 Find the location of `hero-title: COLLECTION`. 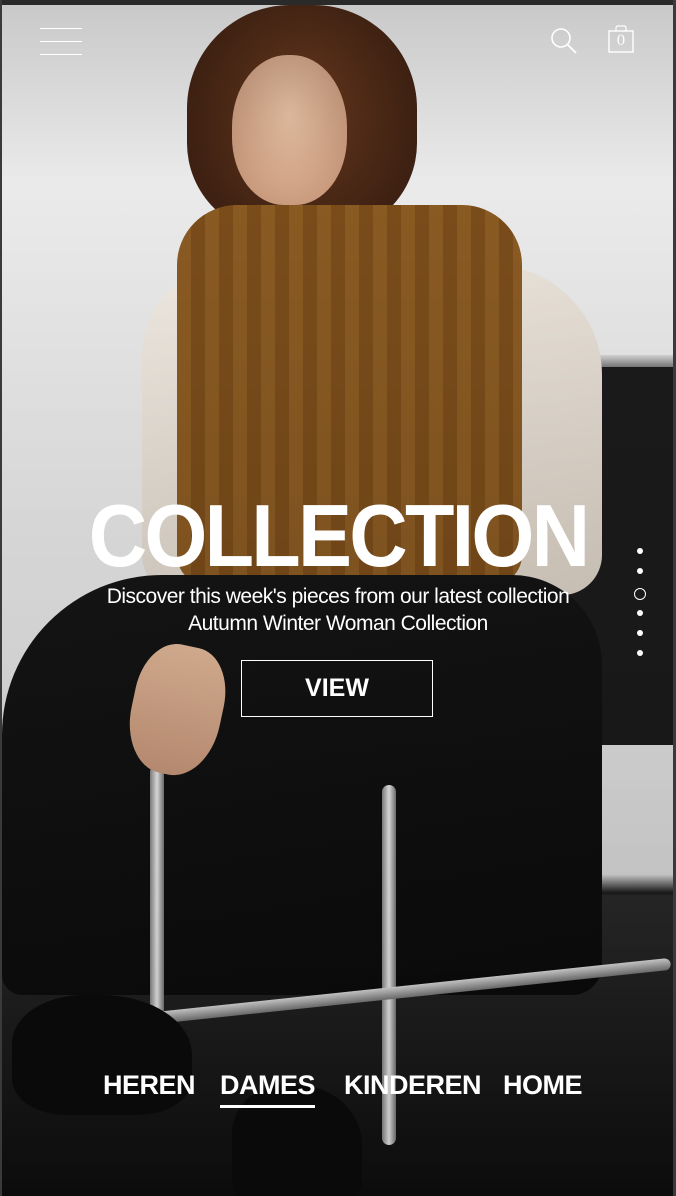

hero-title: COLLECTION is located at coordinates (339, 535).